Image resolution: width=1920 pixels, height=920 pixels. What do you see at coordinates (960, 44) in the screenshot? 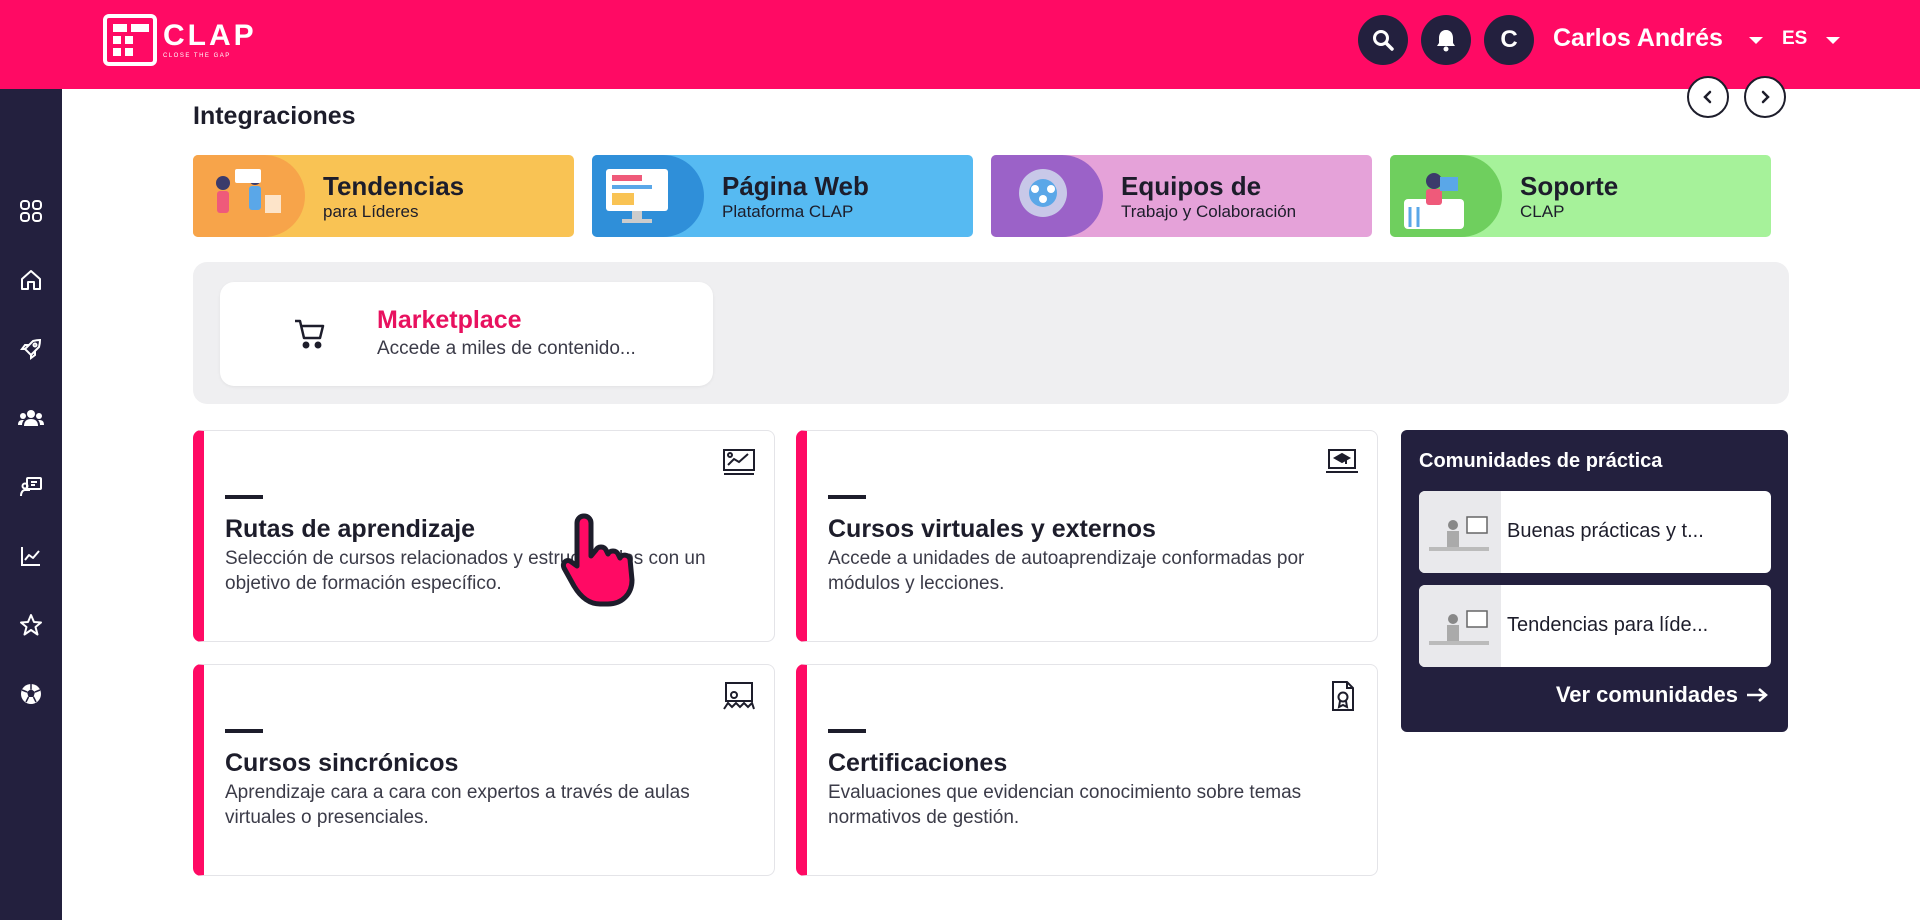
I see `top-bar: CLAP CLOSE THE GAP C Carlos Andrés ES` at bounding box center [960, 44].